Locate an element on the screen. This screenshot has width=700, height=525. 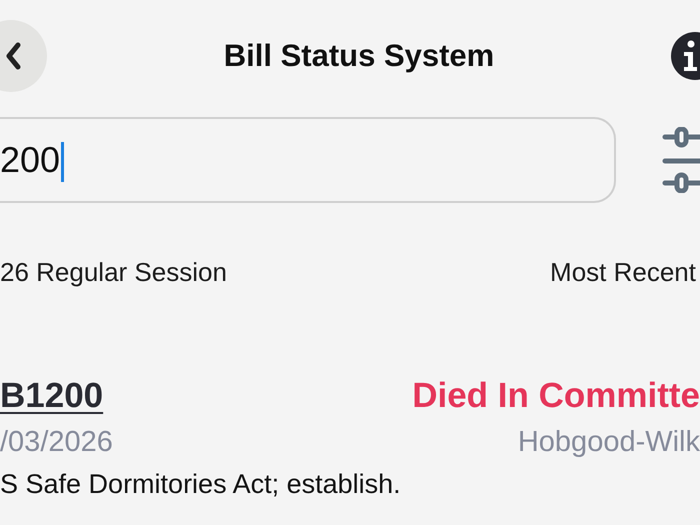
filter-icon is located at coordinates (681, 160).